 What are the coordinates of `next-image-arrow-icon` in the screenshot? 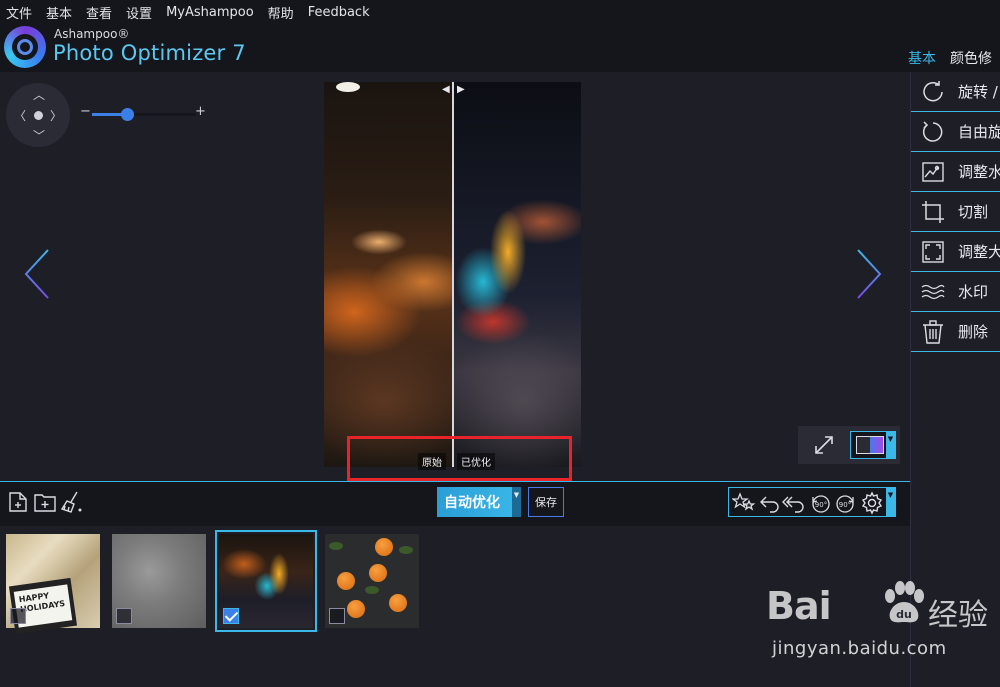 It's located at (869, 274).